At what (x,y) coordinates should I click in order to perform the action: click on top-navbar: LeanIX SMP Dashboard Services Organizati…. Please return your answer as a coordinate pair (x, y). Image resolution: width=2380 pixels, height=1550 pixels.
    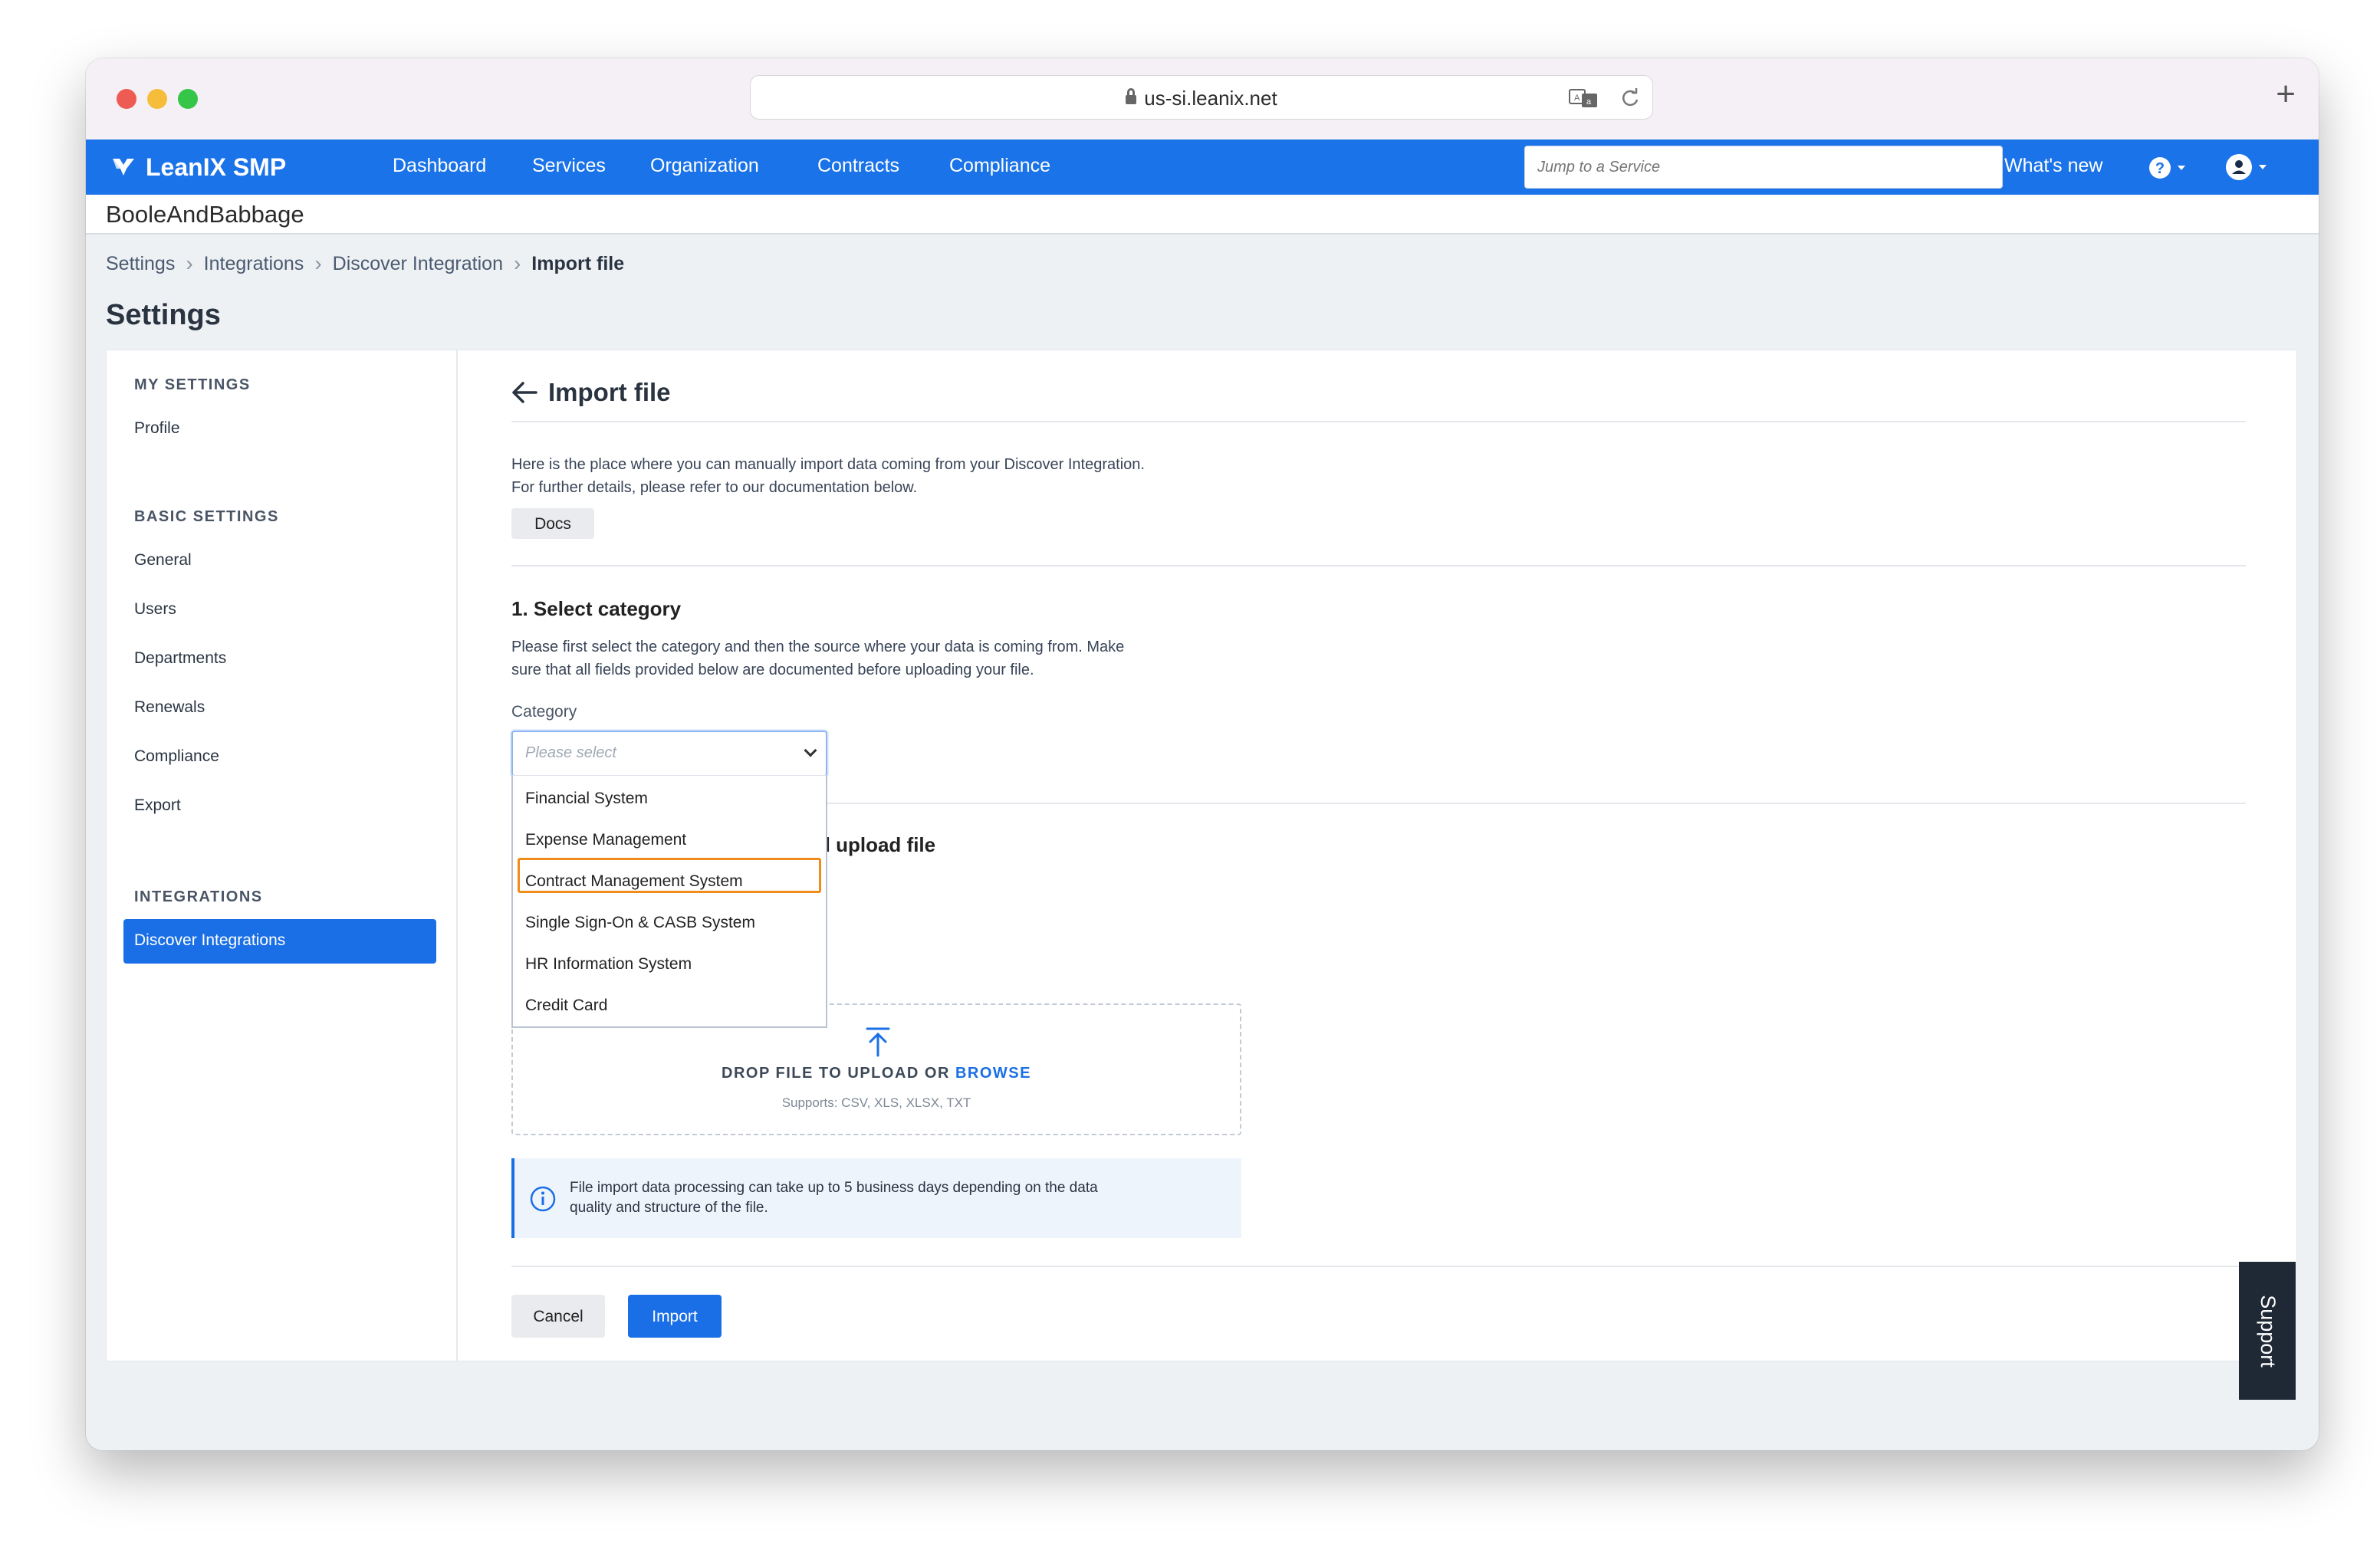
    Looking at the image, I should click on (1202, 167).